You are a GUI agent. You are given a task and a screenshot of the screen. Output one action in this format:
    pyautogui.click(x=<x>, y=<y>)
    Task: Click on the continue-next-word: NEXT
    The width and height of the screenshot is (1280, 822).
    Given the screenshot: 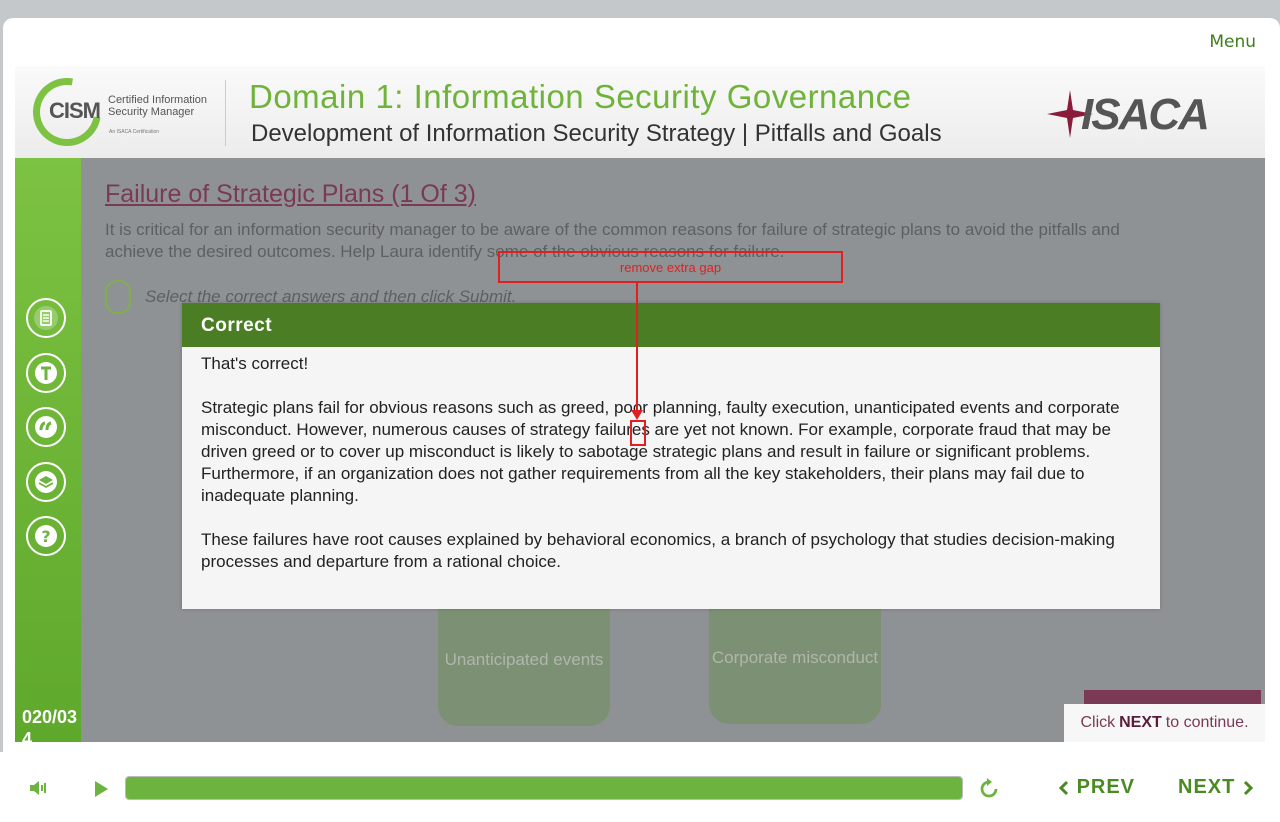 What is the action you would take?
    pyautogui.click(x=1140, y=722)
    